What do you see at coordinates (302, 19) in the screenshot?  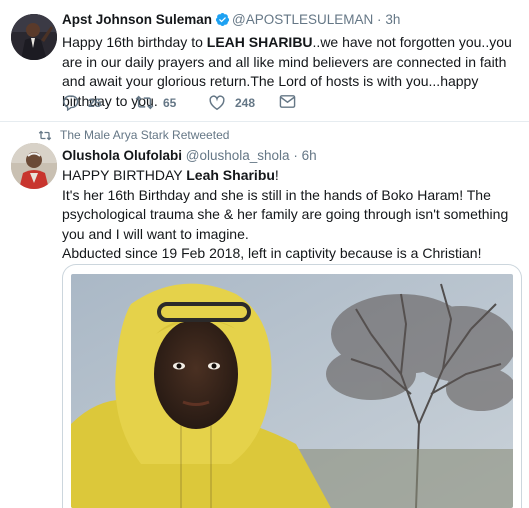 I see `author-handle: @APOSTLESULEMAN` at bounding box center [302, 19].